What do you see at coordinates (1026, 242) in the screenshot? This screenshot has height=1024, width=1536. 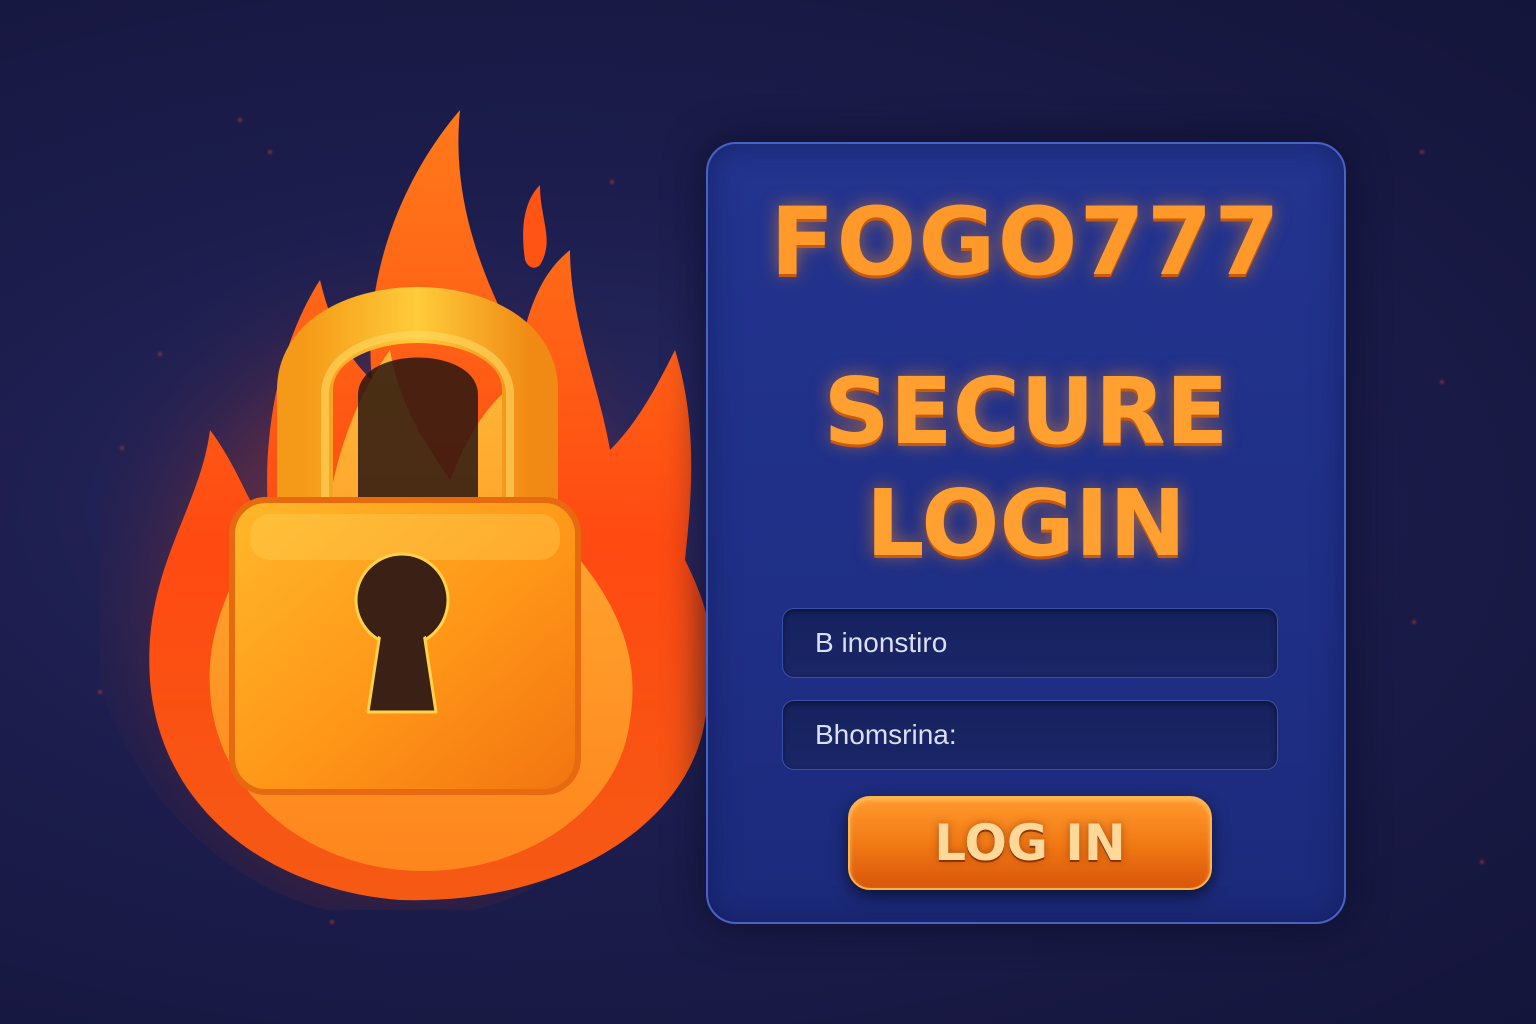 I see `brand-title: FOGO777` at bounding box center [1026, 242].